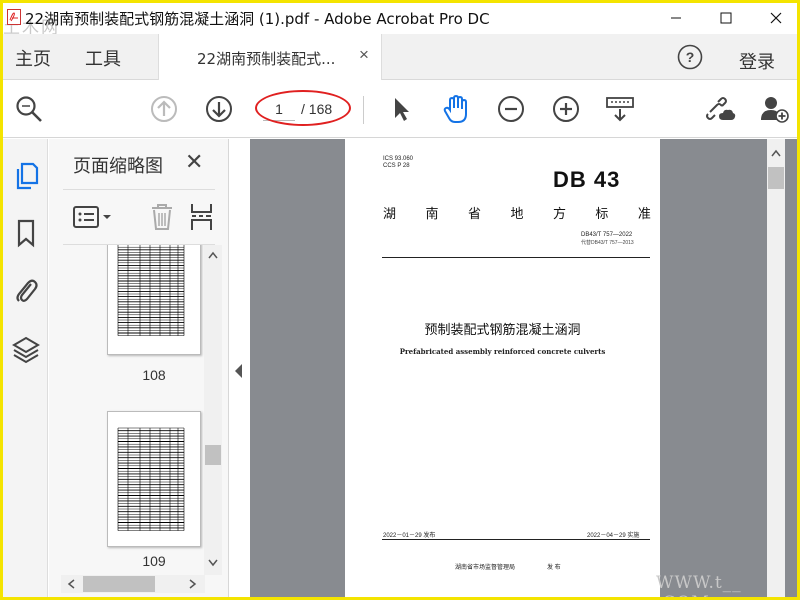 The width and height of the screenshot is (800, 600). Describe the element at coordinates (502, 330) in the screenshot. I see `document-title-cn: 预制装配式钢筋混凝土涵洞` at that location.